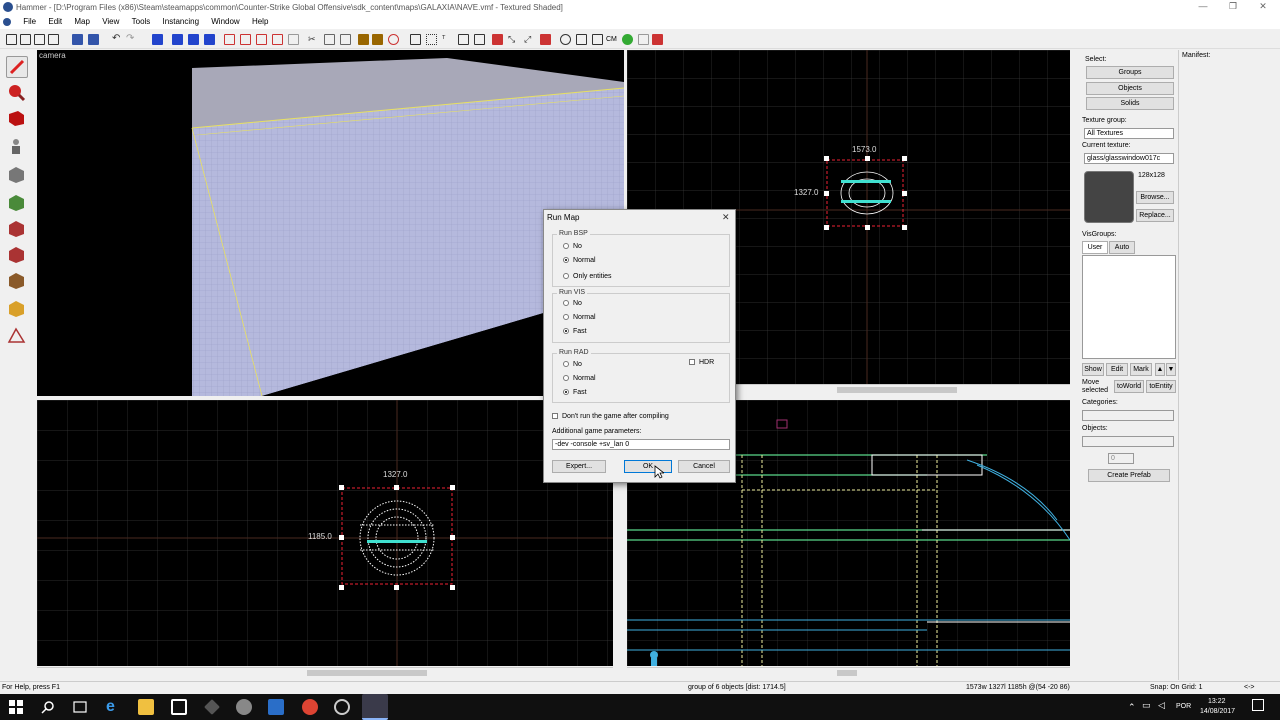 This screenshot has height=720, width=1280. Describe the element at coordinates (1129, 158) in the screenshot. I see `current-texture-select: glass/glasswindow017c` at that location.